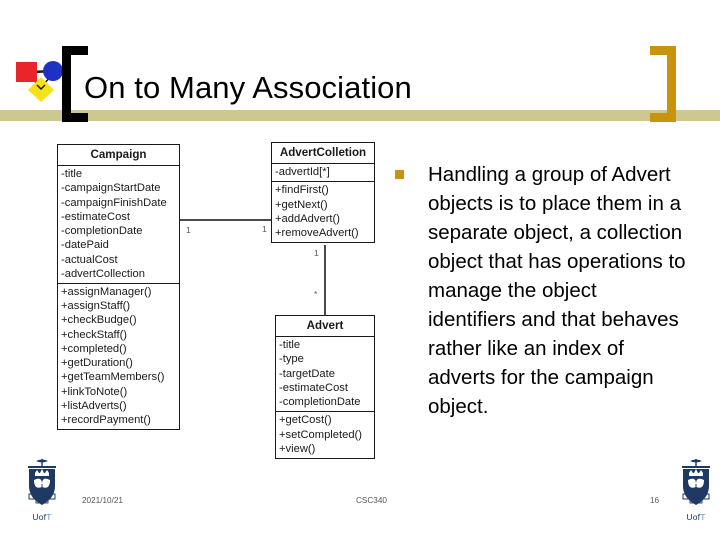 This screenshot has width=720, height=540. I want to click on uml-attributes-advertcolletion: -advertId[*], so click(323, 172).